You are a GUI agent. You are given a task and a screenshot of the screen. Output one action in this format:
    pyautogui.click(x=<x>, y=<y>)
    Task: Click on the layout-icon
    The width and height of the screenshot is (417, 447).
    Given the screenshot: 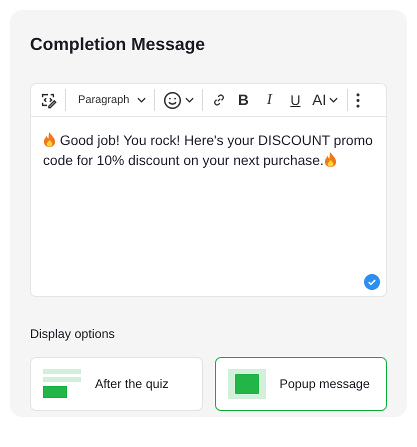 What is the action you would take?
    pyautogui.click(x=62, y=384)
    